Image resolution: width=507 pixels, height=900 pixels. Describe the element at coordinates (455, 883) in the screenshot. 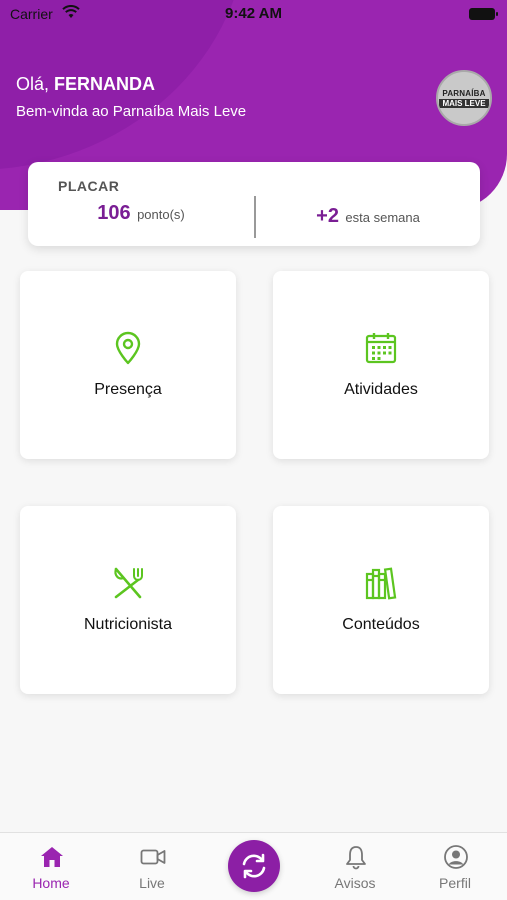

I see `tab-label: Perfil` at that location.